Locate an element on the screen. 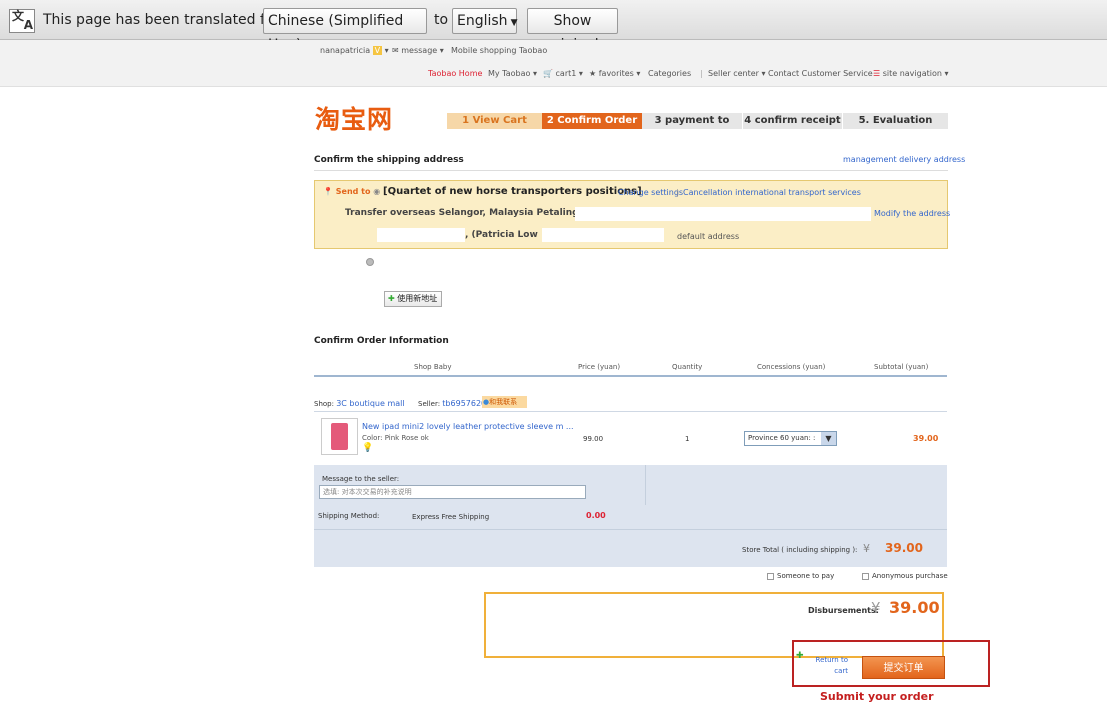 Image resolution: width=1107 pixels, height=705 pixels. someone-pay-text: Someone to pay is located at coordinates (806, 576).